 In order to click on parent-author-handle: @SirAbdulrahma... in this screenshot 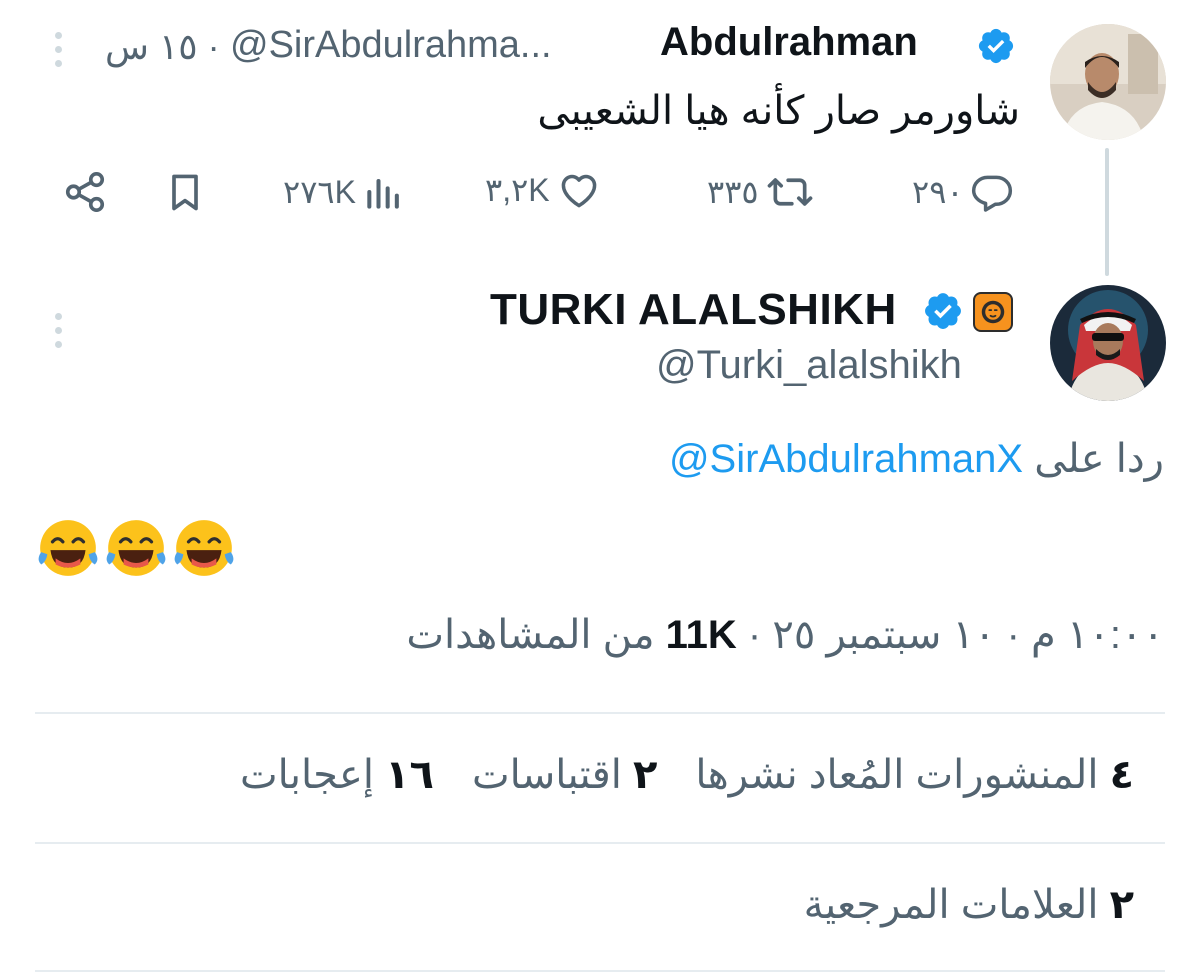, I will do `click(391, 45)`.